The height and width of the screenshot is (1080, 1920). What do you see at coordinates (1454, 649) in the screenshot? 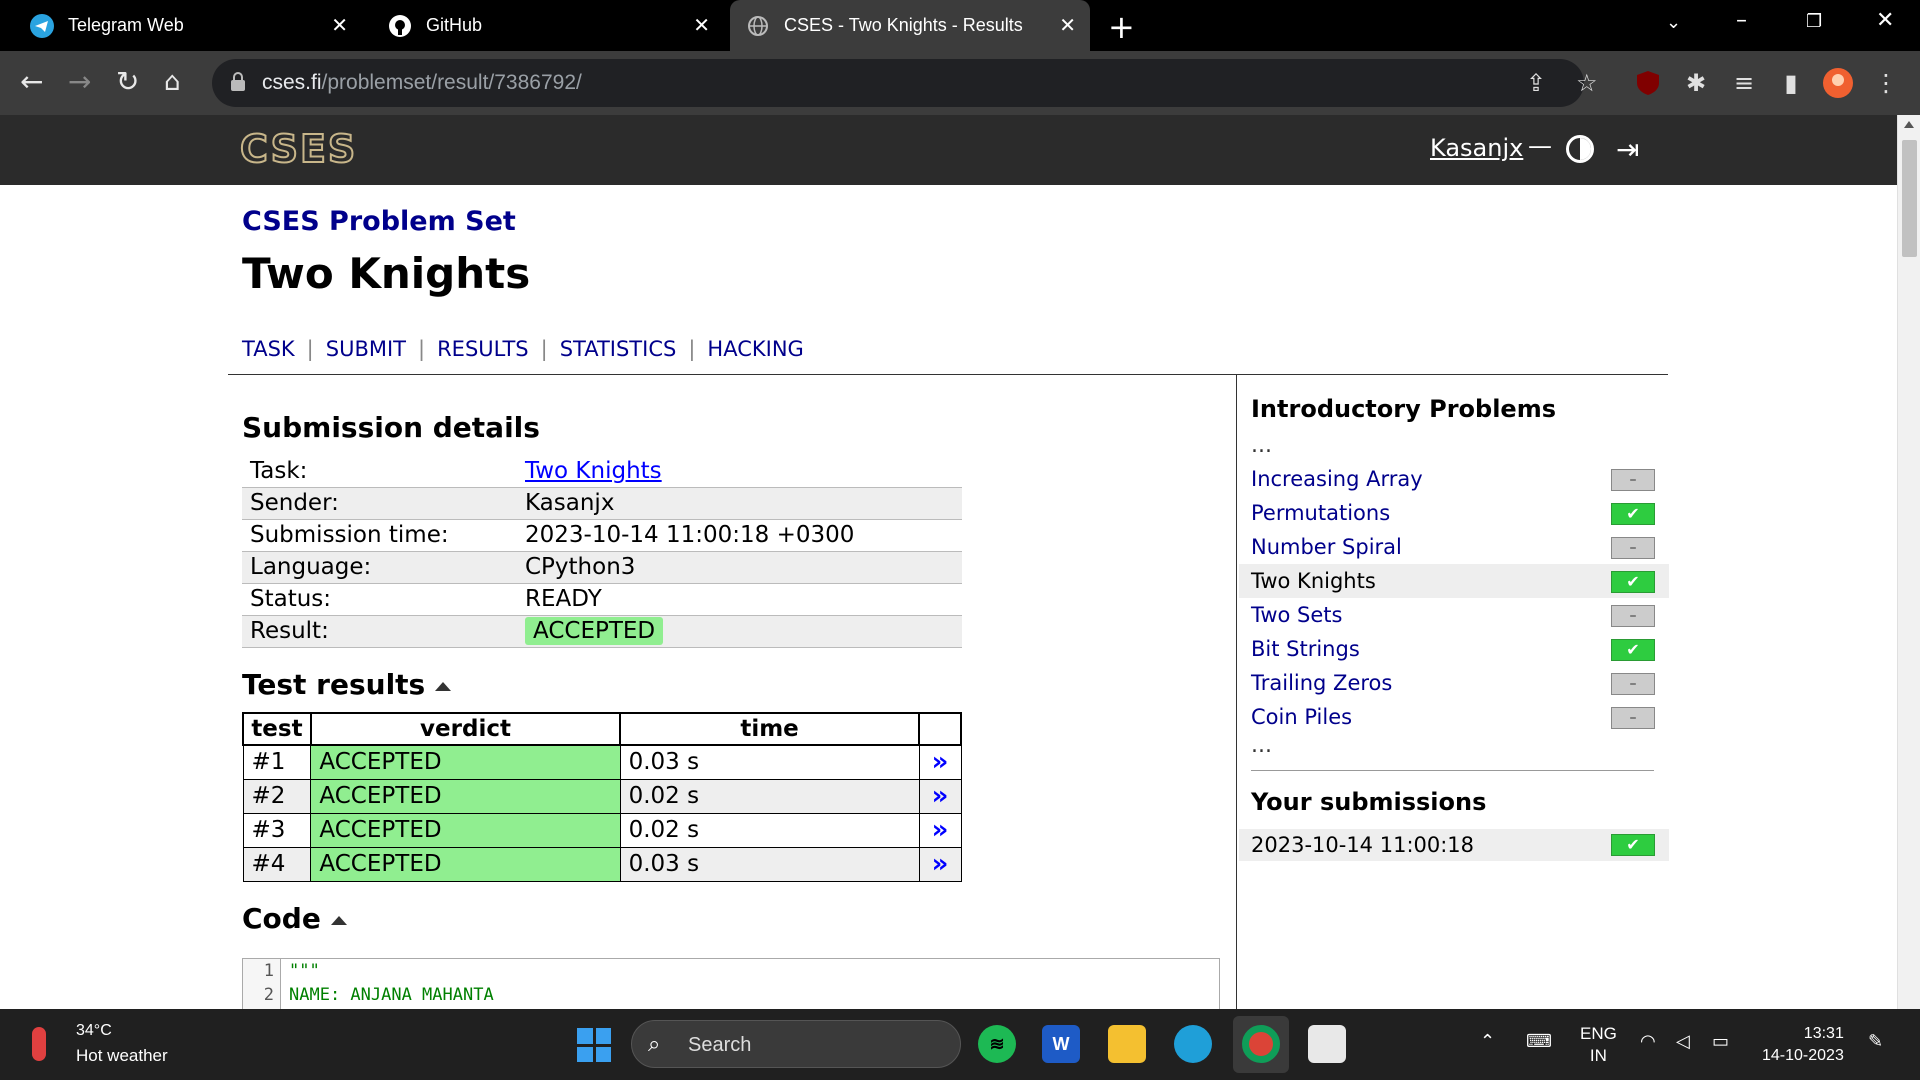
I see `problem-item: Bit Strings ✔` at bounding box center [1454, 649].